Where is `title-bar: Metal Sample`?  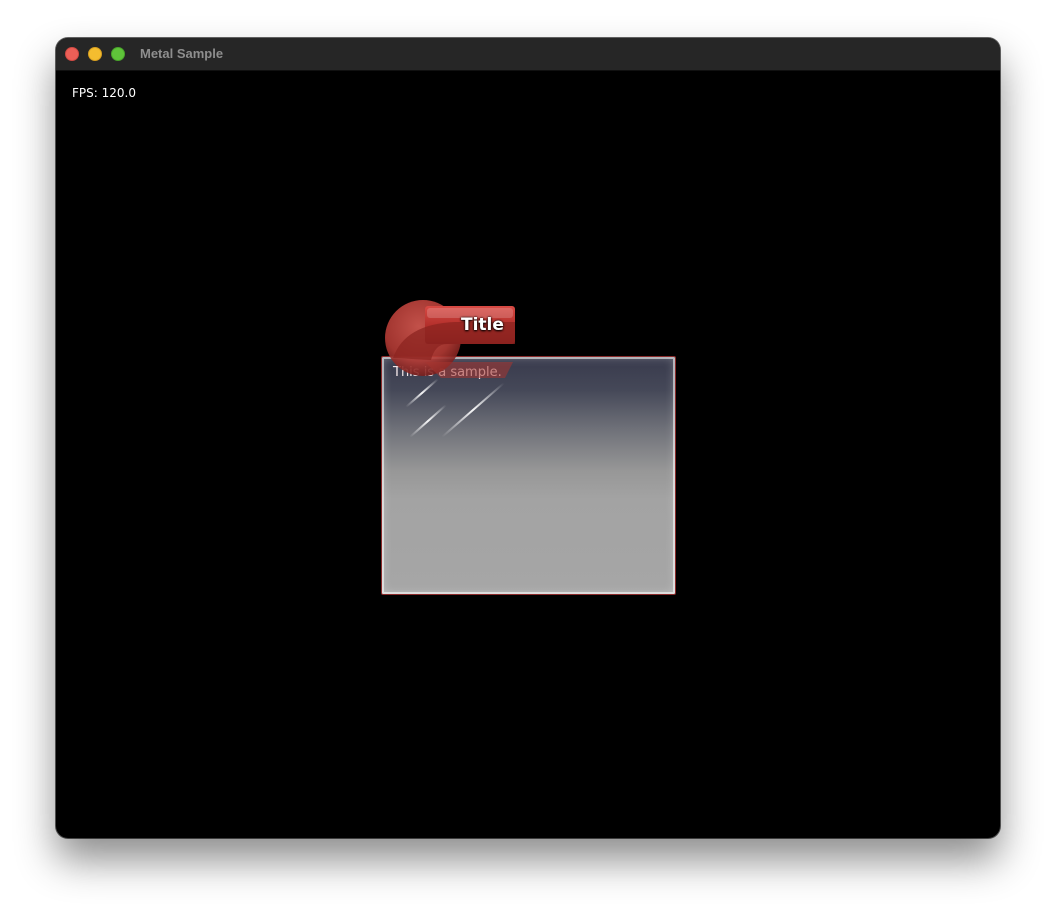 title-bar: Metal Sample is located at coordinates (528, 54).